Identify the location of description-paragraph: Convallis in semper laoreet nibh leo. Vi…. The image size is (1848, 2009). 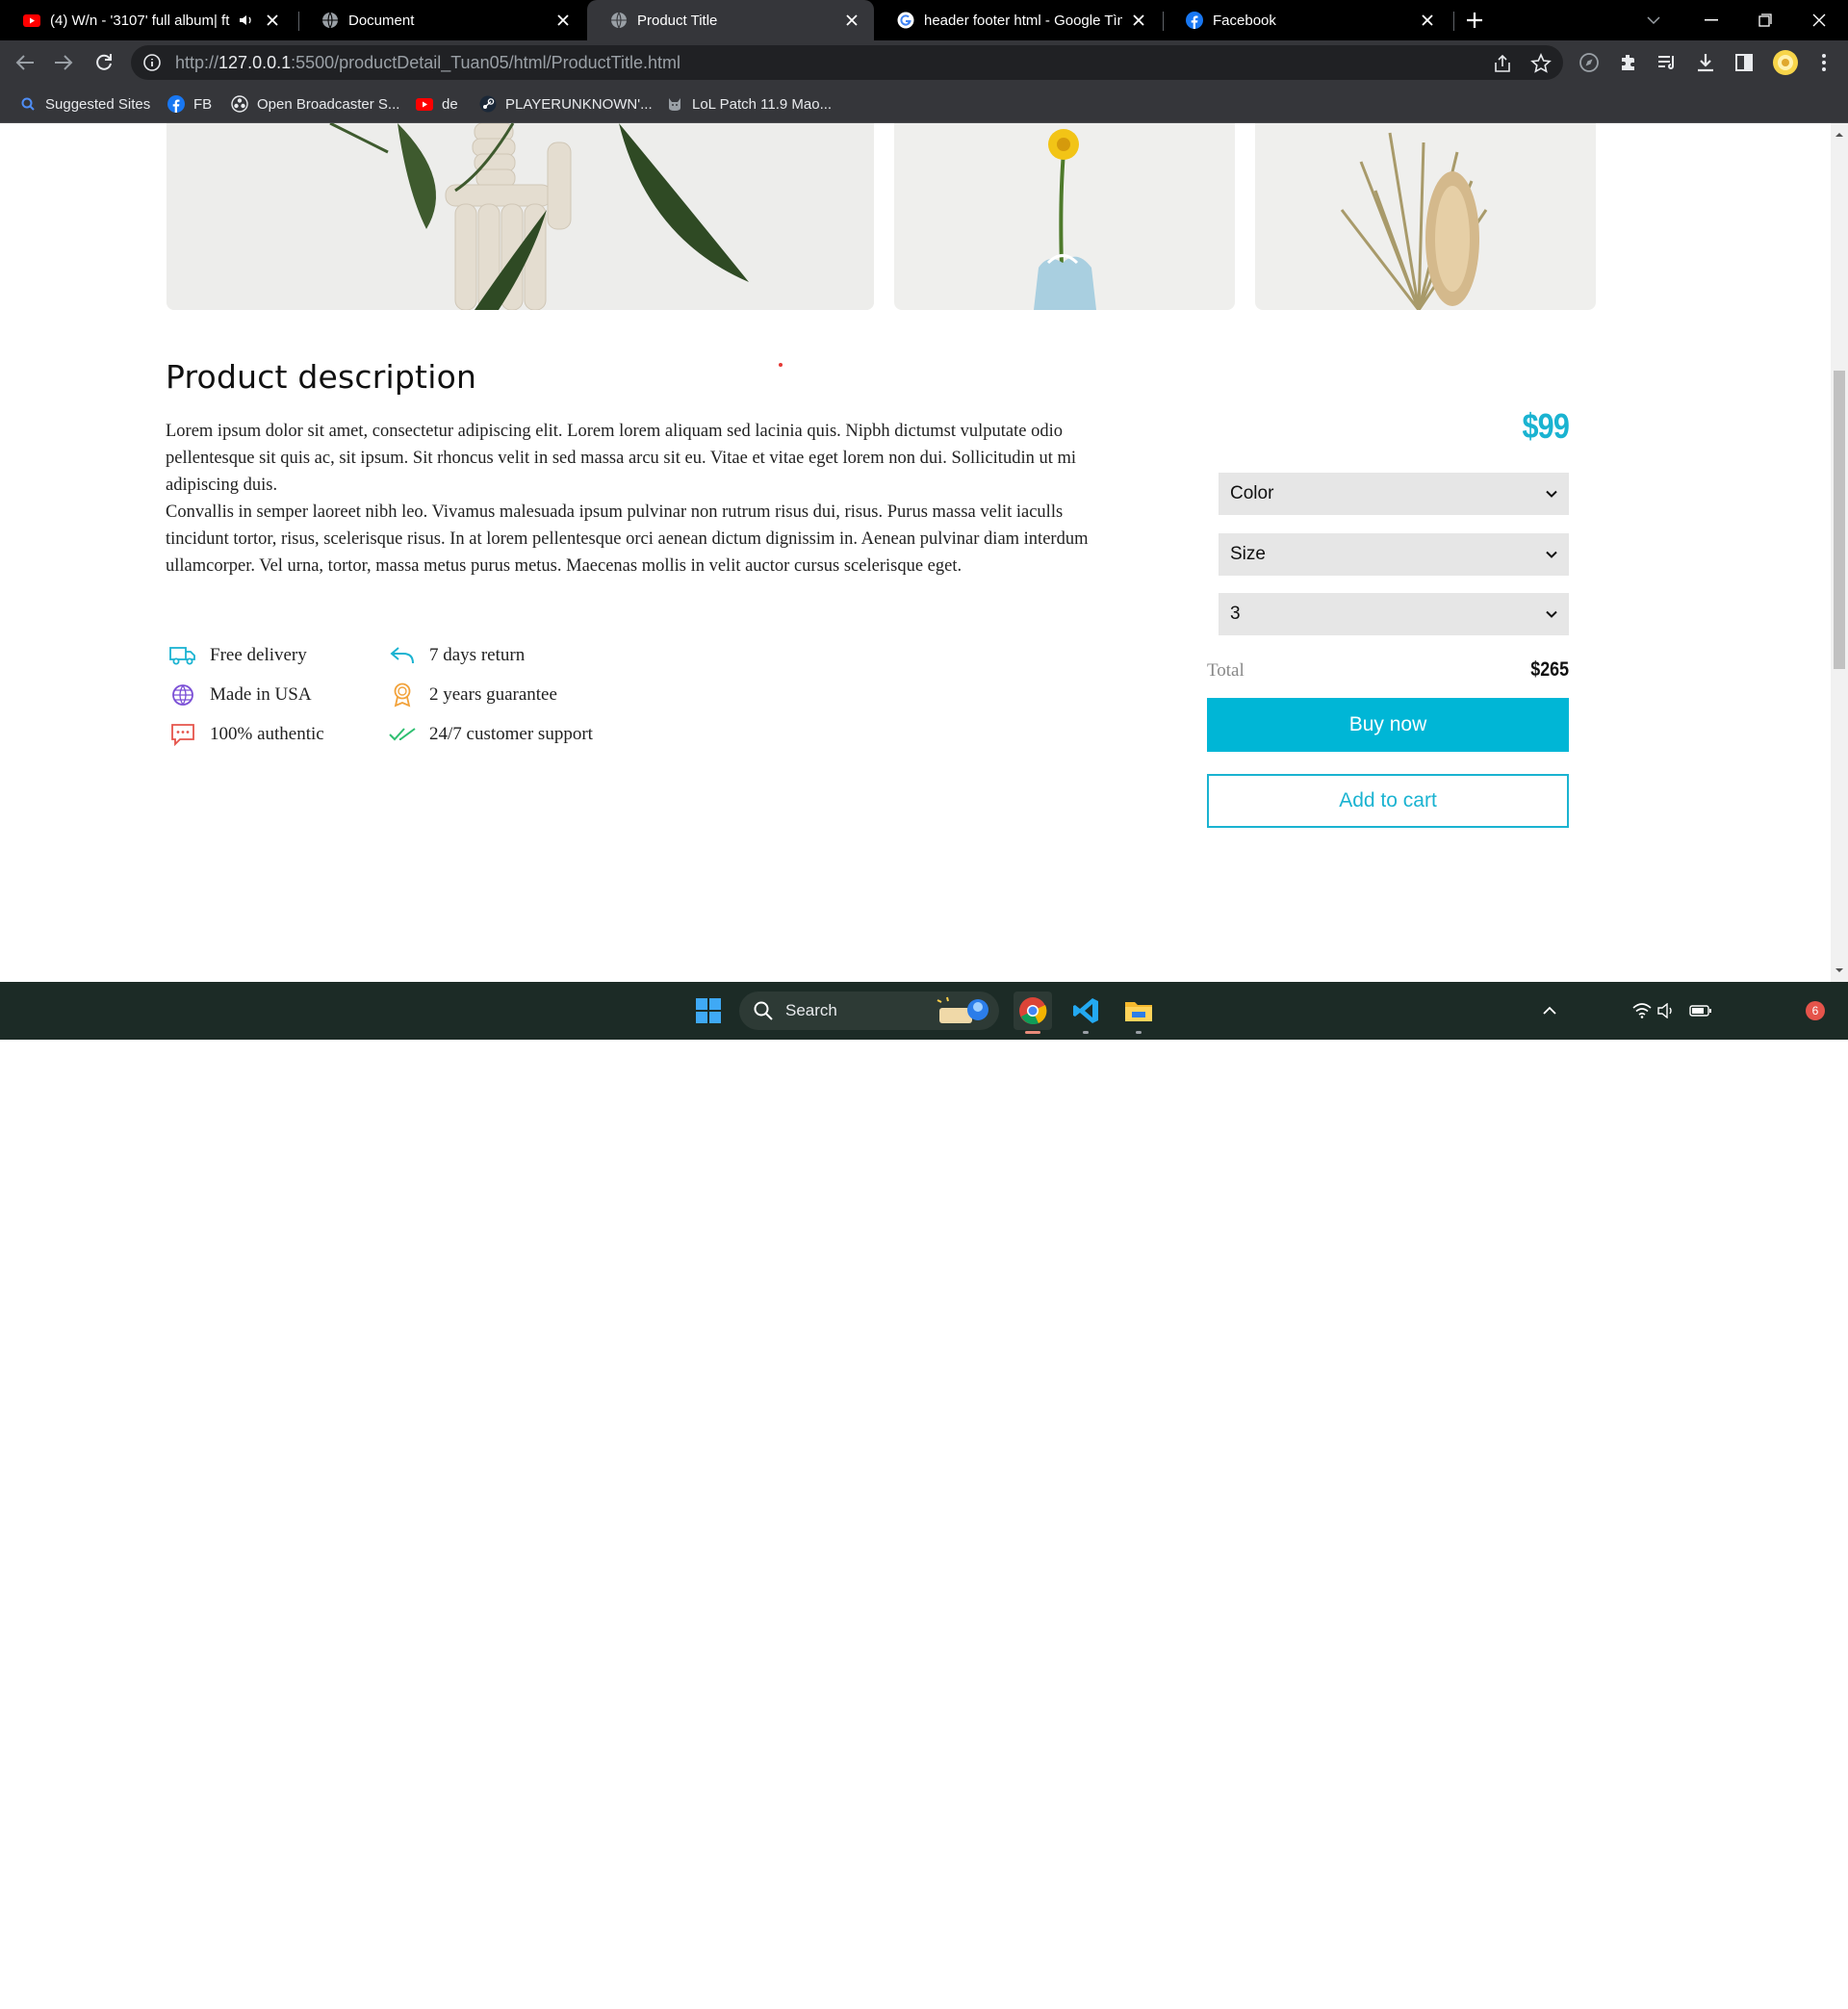
(627, 539).